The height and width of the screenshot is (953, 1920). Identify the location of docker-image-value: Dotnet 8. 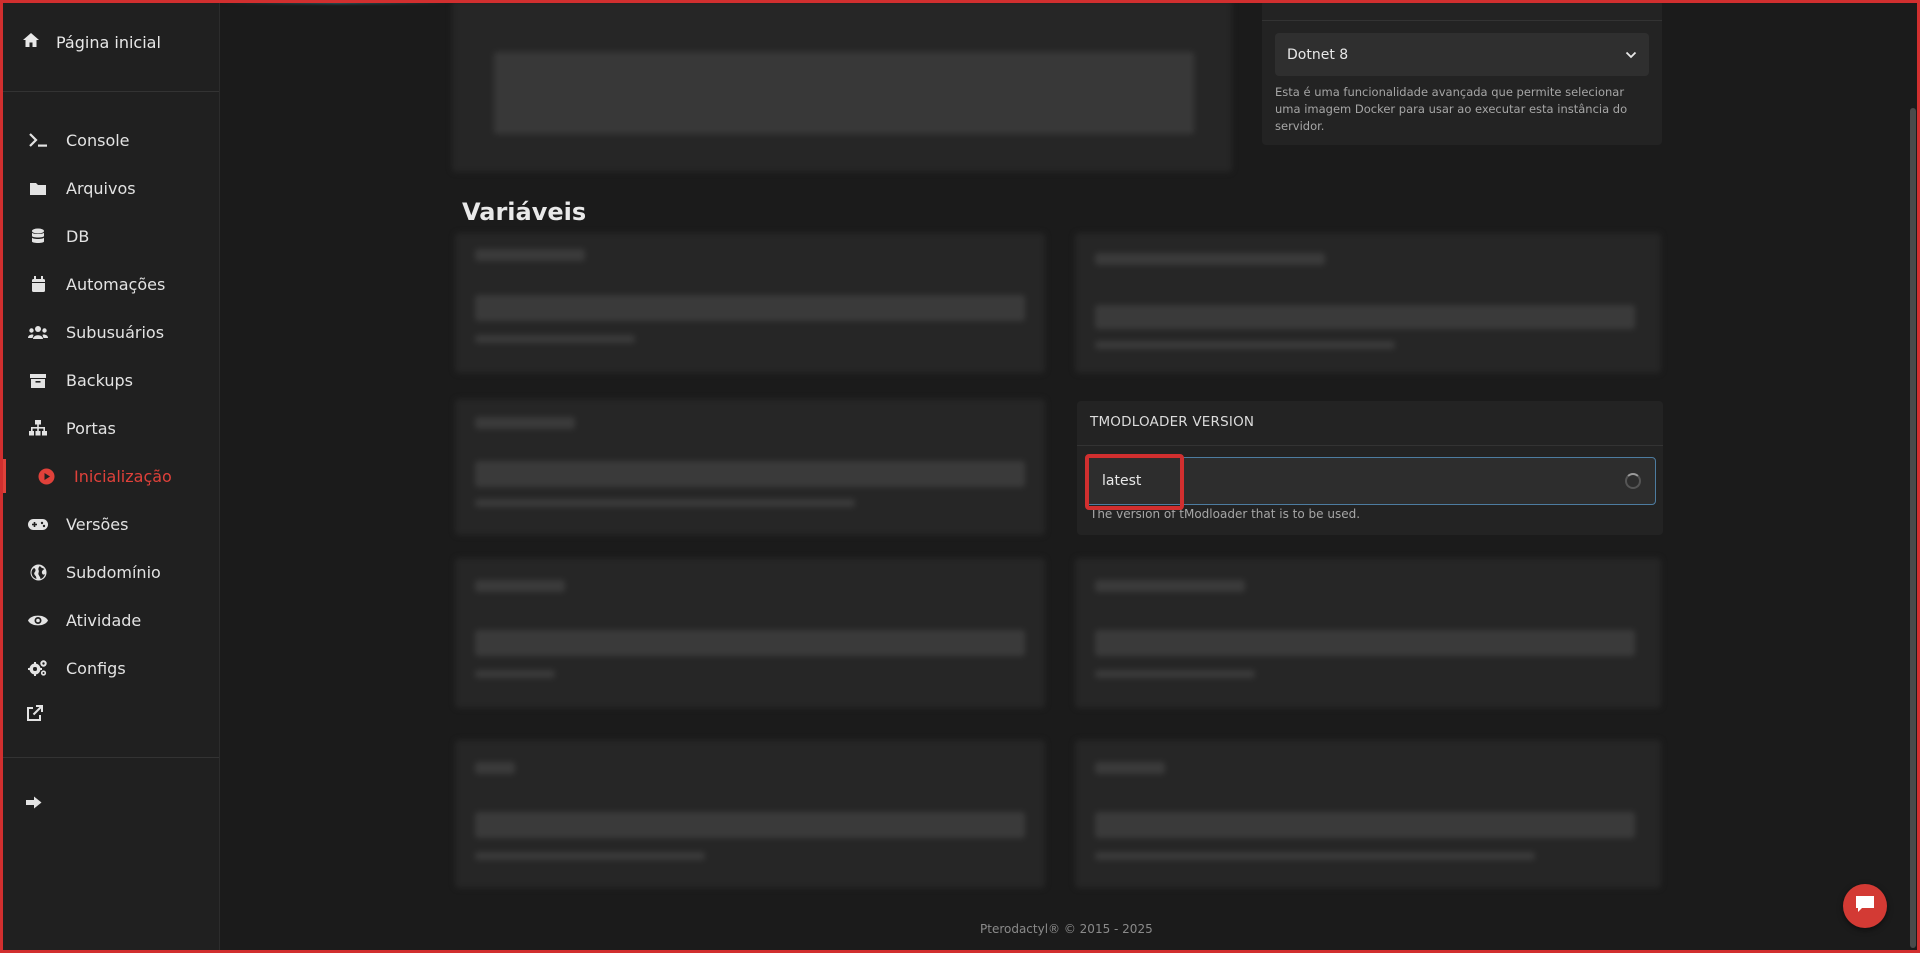
(1318, 54).